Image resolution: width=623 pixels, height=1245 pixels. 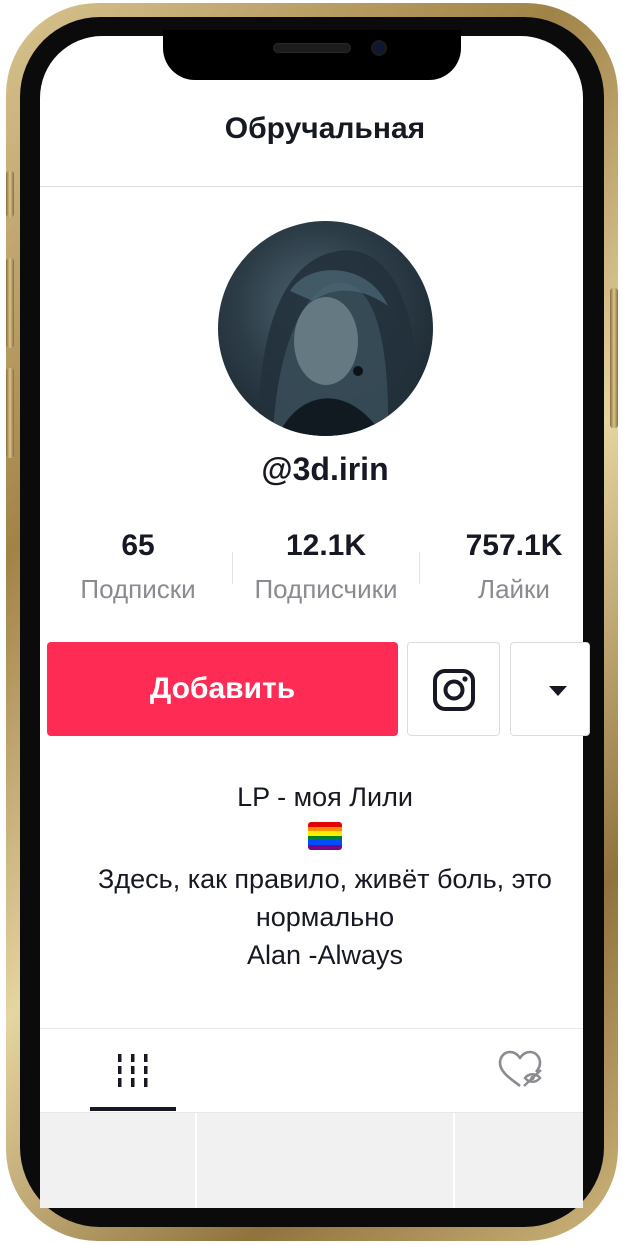 What do you see at coordinates (138, 589) in the screenshot?
I see `stat-following-label: Подписки` at bounding box center [138, 589].